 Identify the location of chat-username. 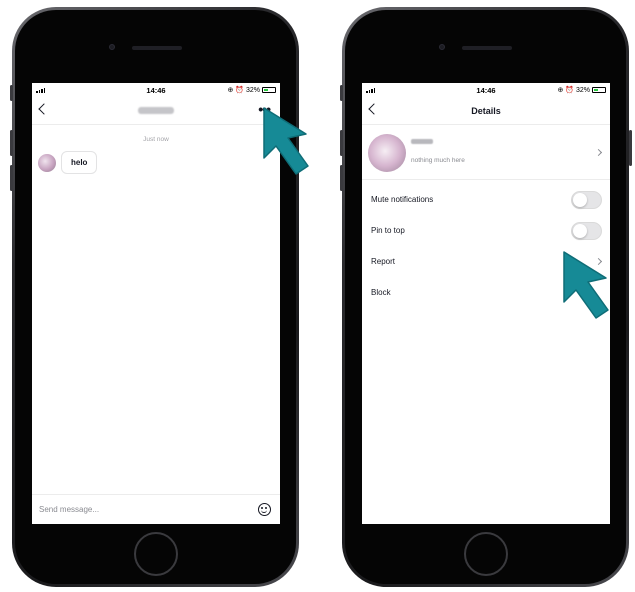
(156, 110).